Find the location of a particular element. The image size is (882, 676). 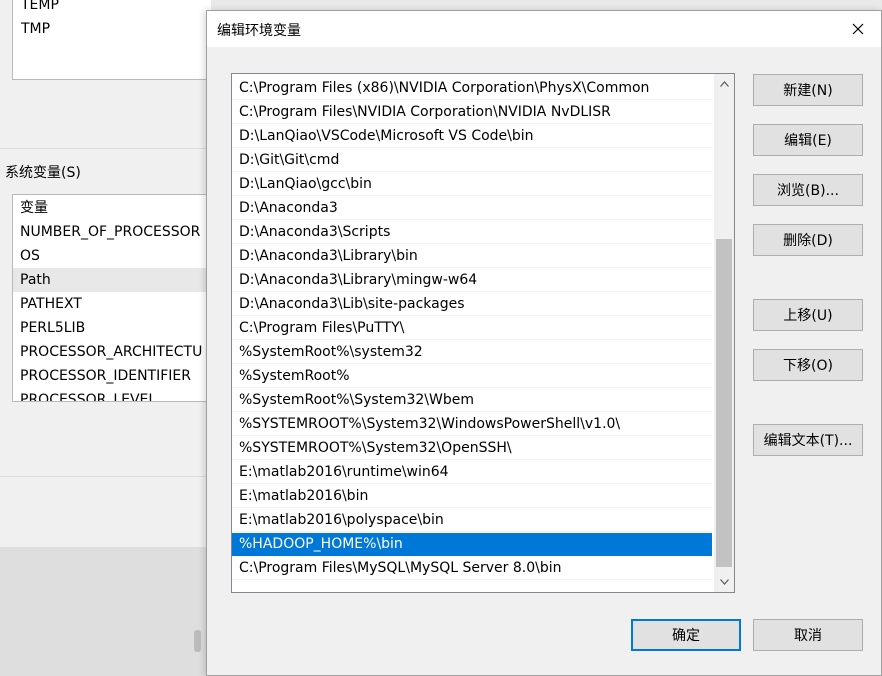

path-entry: E:\matlab2016\bin is located at coordinates (472, 496).